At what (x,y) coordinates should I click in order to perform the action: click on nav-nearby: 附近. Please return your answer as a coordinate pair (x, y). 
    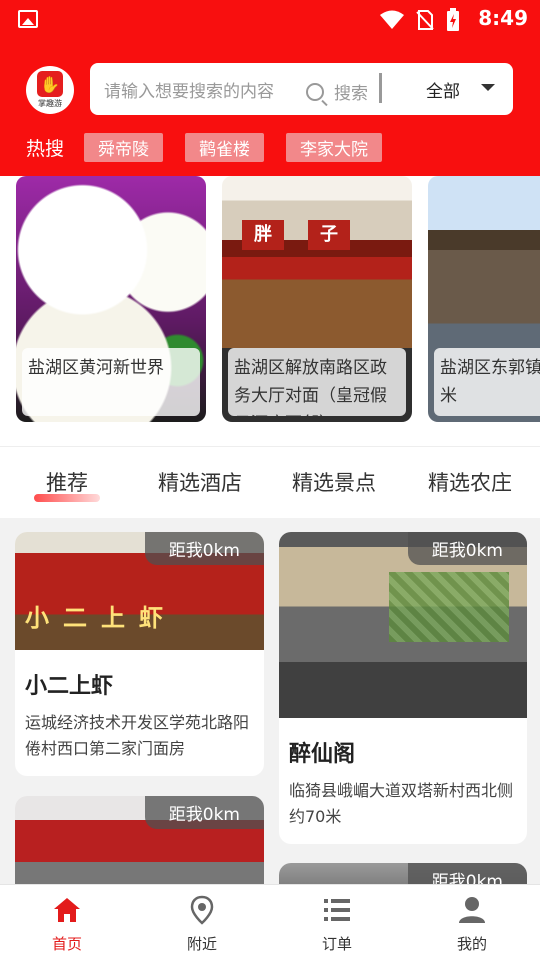
    Looking at the image, I should click on (202, 924).